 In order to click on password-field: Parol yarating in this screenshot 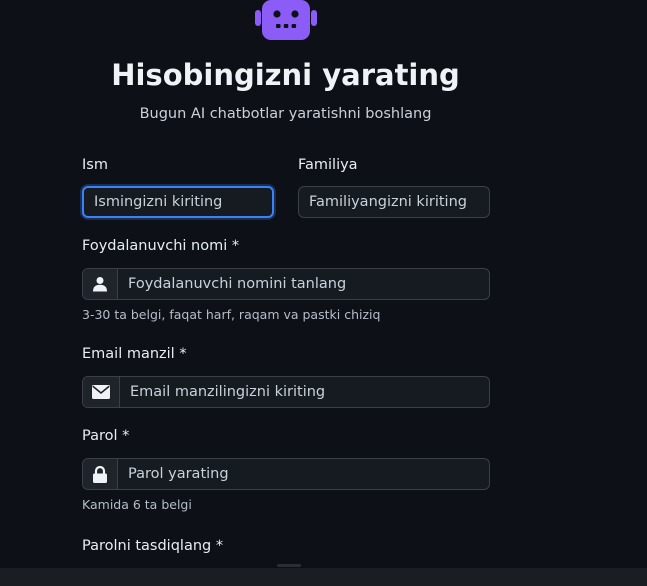, I will do `click(286, 474)`.